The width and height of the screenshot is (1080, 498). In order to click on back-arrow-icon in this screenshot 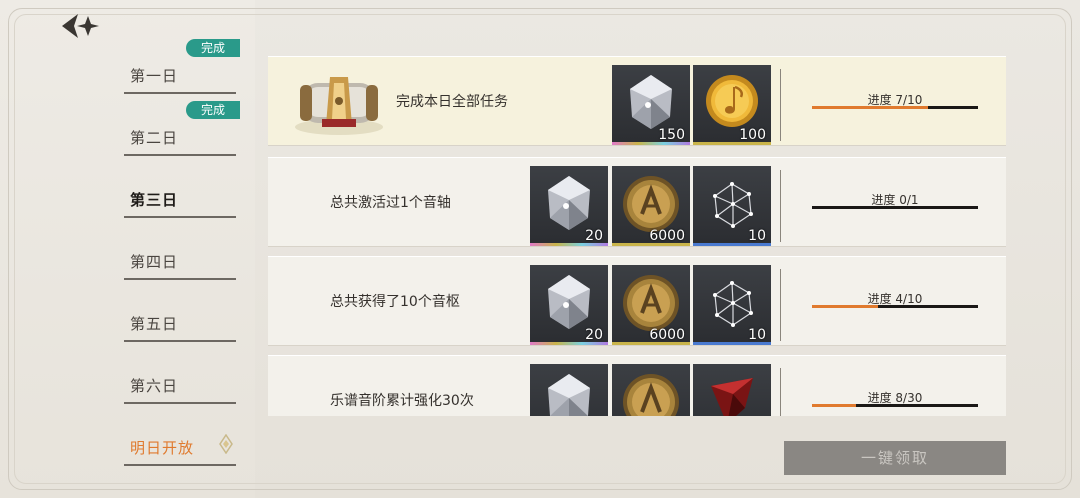, I will do `click(80, 26)`.